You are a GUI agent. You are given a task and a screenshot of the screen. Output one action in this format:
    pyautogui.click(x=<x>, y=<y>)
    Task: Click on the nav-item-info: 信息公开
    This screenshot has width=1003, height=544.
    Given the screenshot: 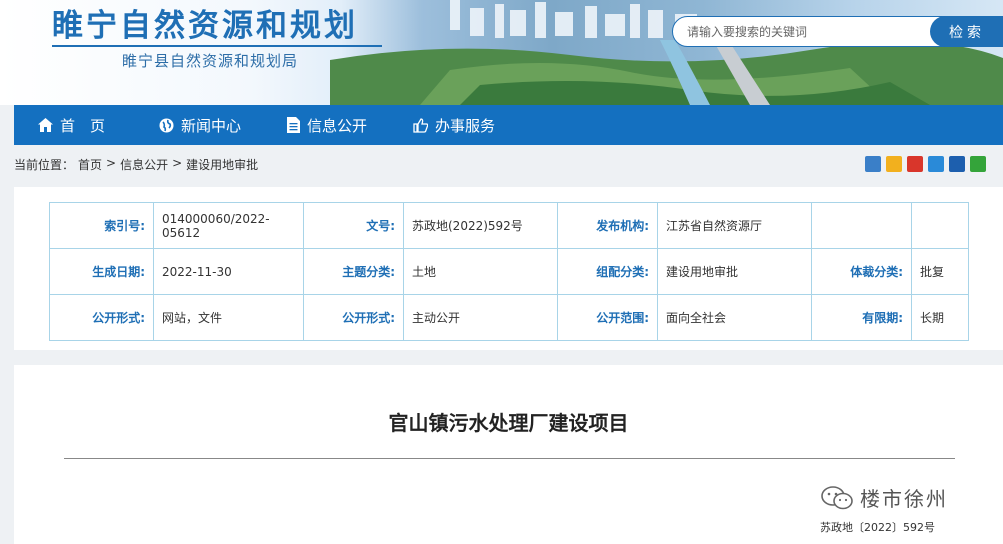 What is the action you would take?
    pyautogui.click(x=326, y=125)
    